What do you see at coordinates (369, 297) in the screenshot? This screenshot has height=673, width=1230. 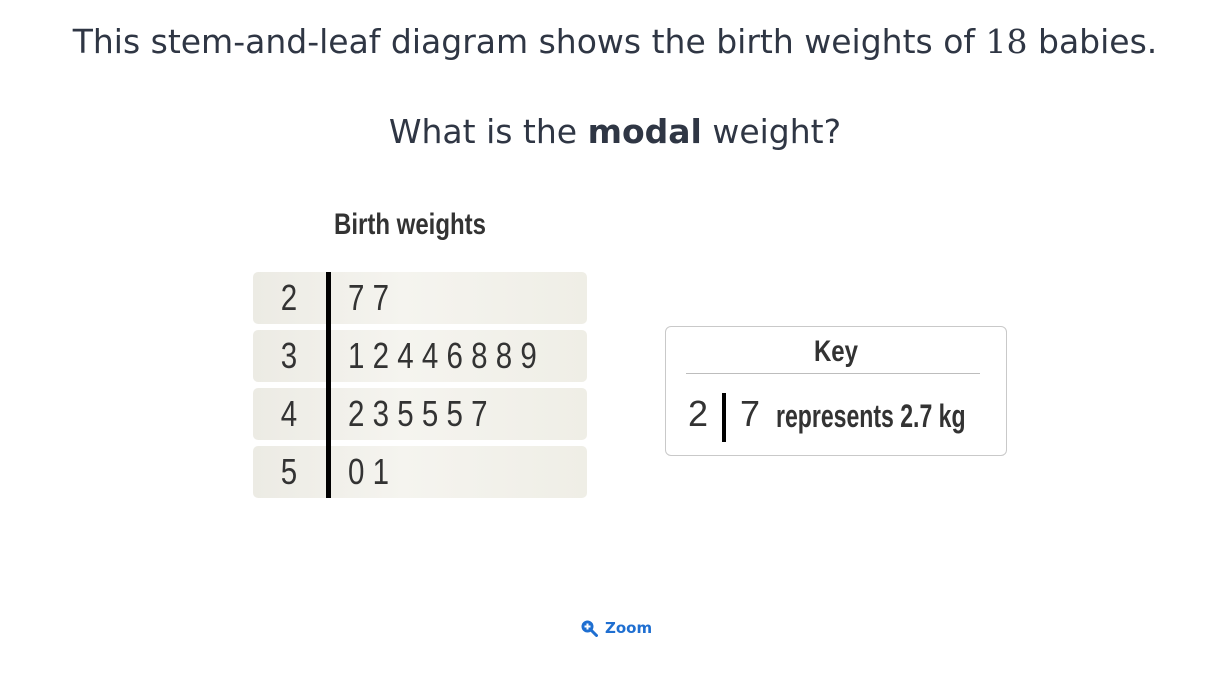 I see `leaf-values: 7 7` at bounding box center [369, 297].